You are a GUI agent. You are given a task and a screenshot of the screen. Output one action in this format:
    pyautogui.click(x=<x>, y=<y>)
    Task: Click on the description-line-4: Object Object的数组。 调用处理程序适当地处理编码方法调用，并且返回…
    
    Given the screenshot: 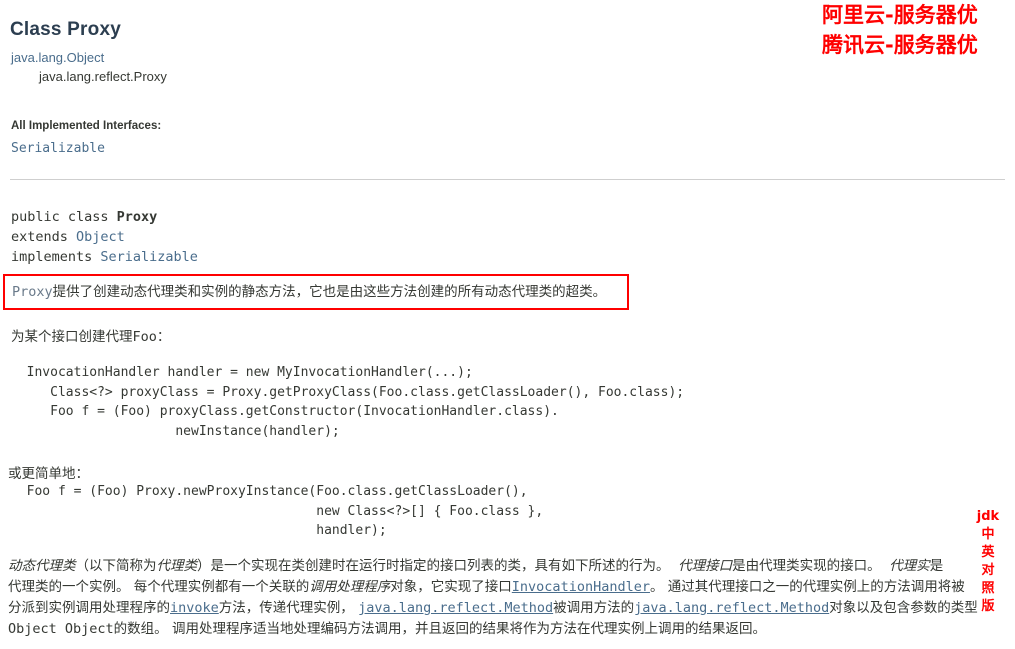 What is the action you would take?
    pyautogui.click(x=511, y=629)
    